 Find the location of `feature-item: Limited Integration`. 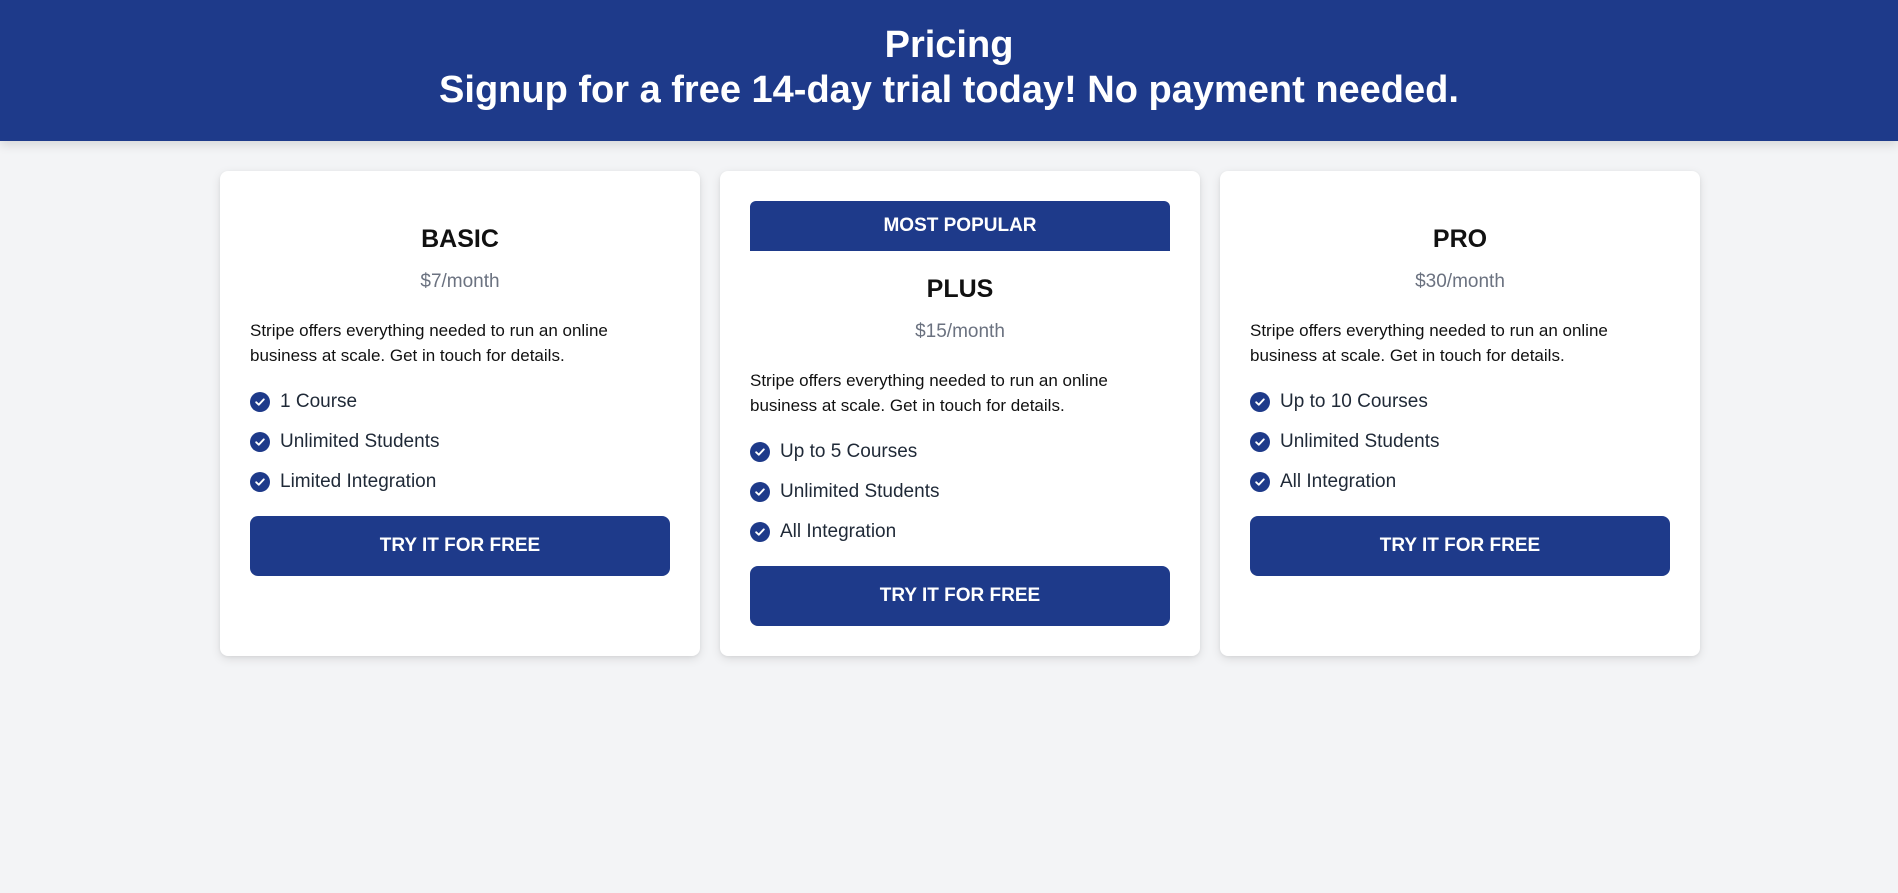

feature-item: Limited Integration is located at coordinates (460, 482).